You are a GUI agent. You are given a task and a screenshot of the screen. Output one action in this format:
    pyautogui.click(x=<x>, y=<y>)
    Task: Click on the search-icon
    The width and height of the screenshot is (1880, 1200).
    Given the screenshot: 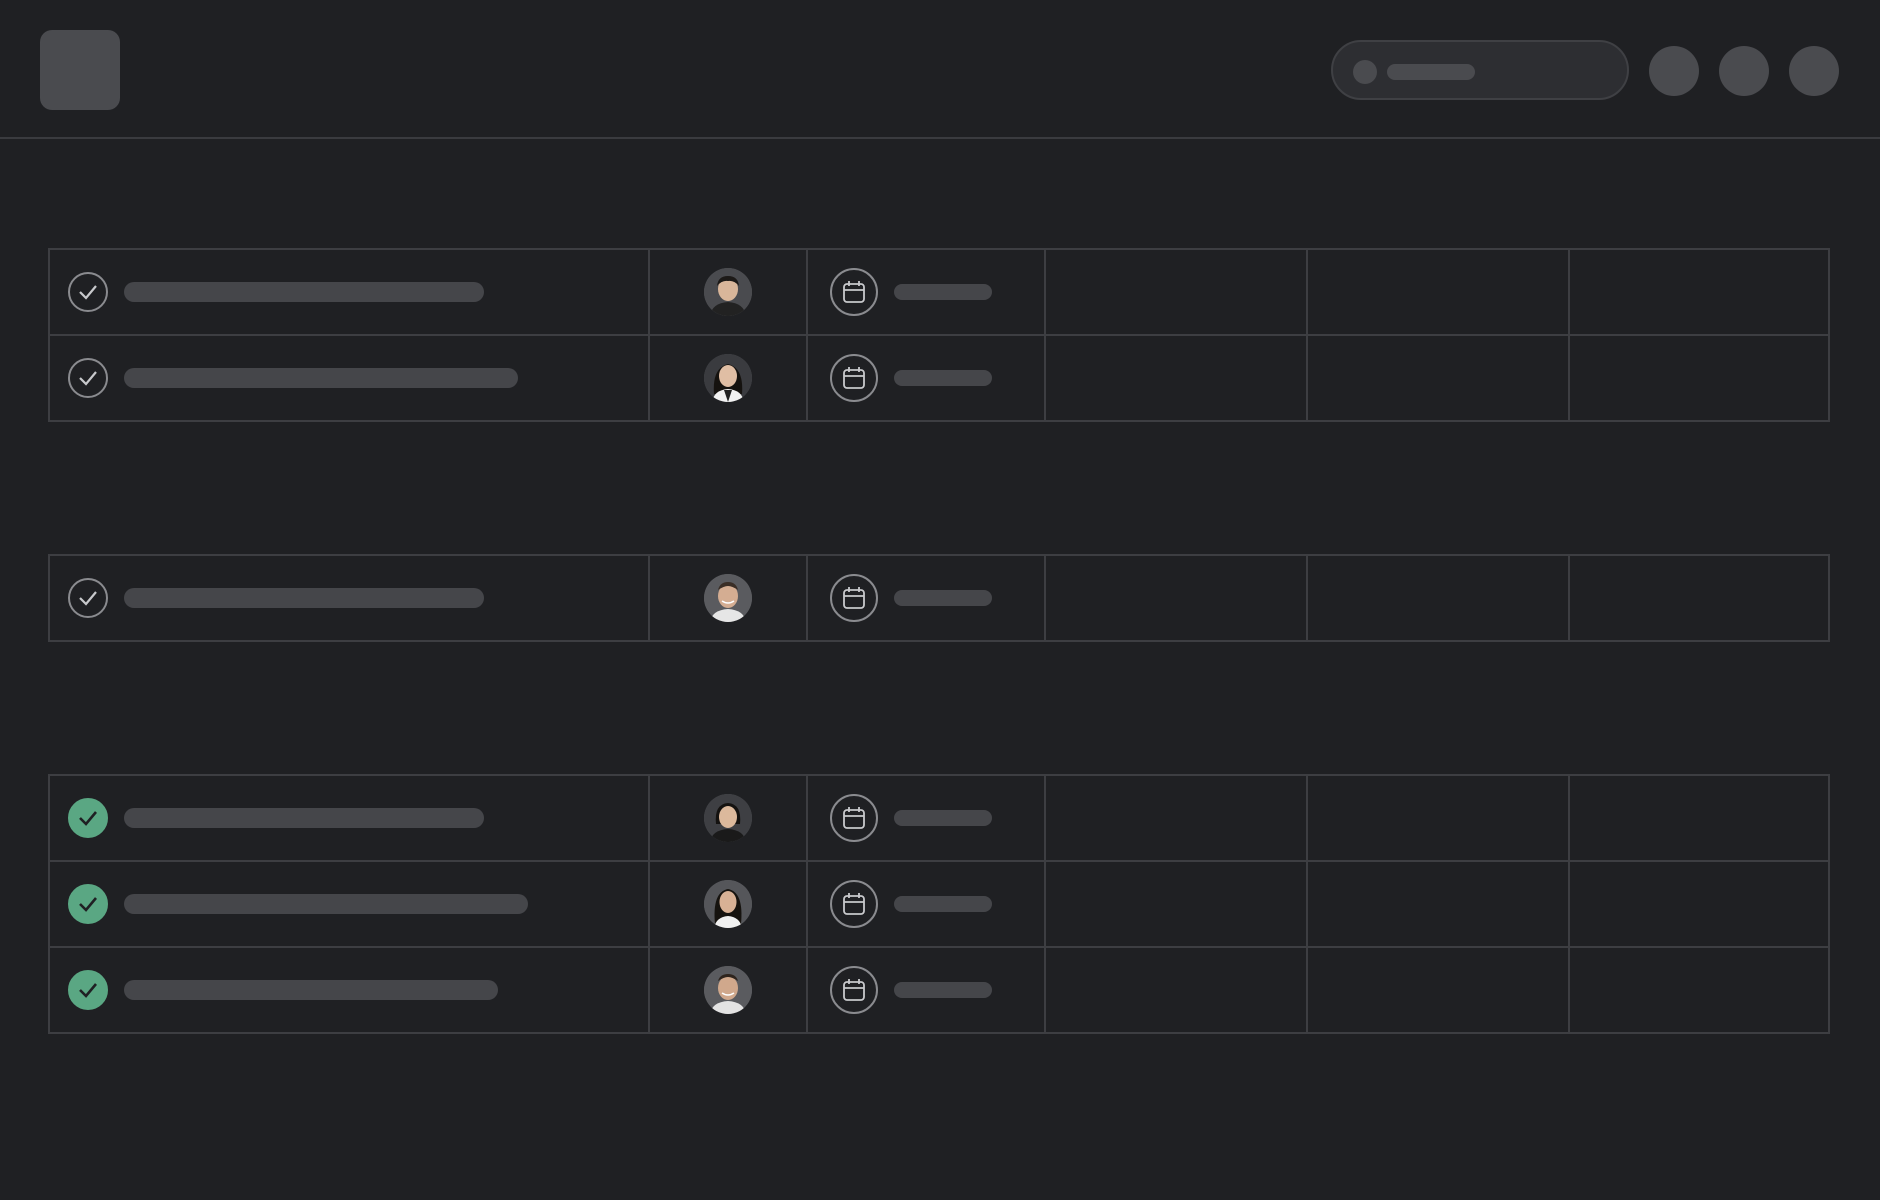 What is the action you would take?
    pyautogui.click(x=1365, y=72)
    